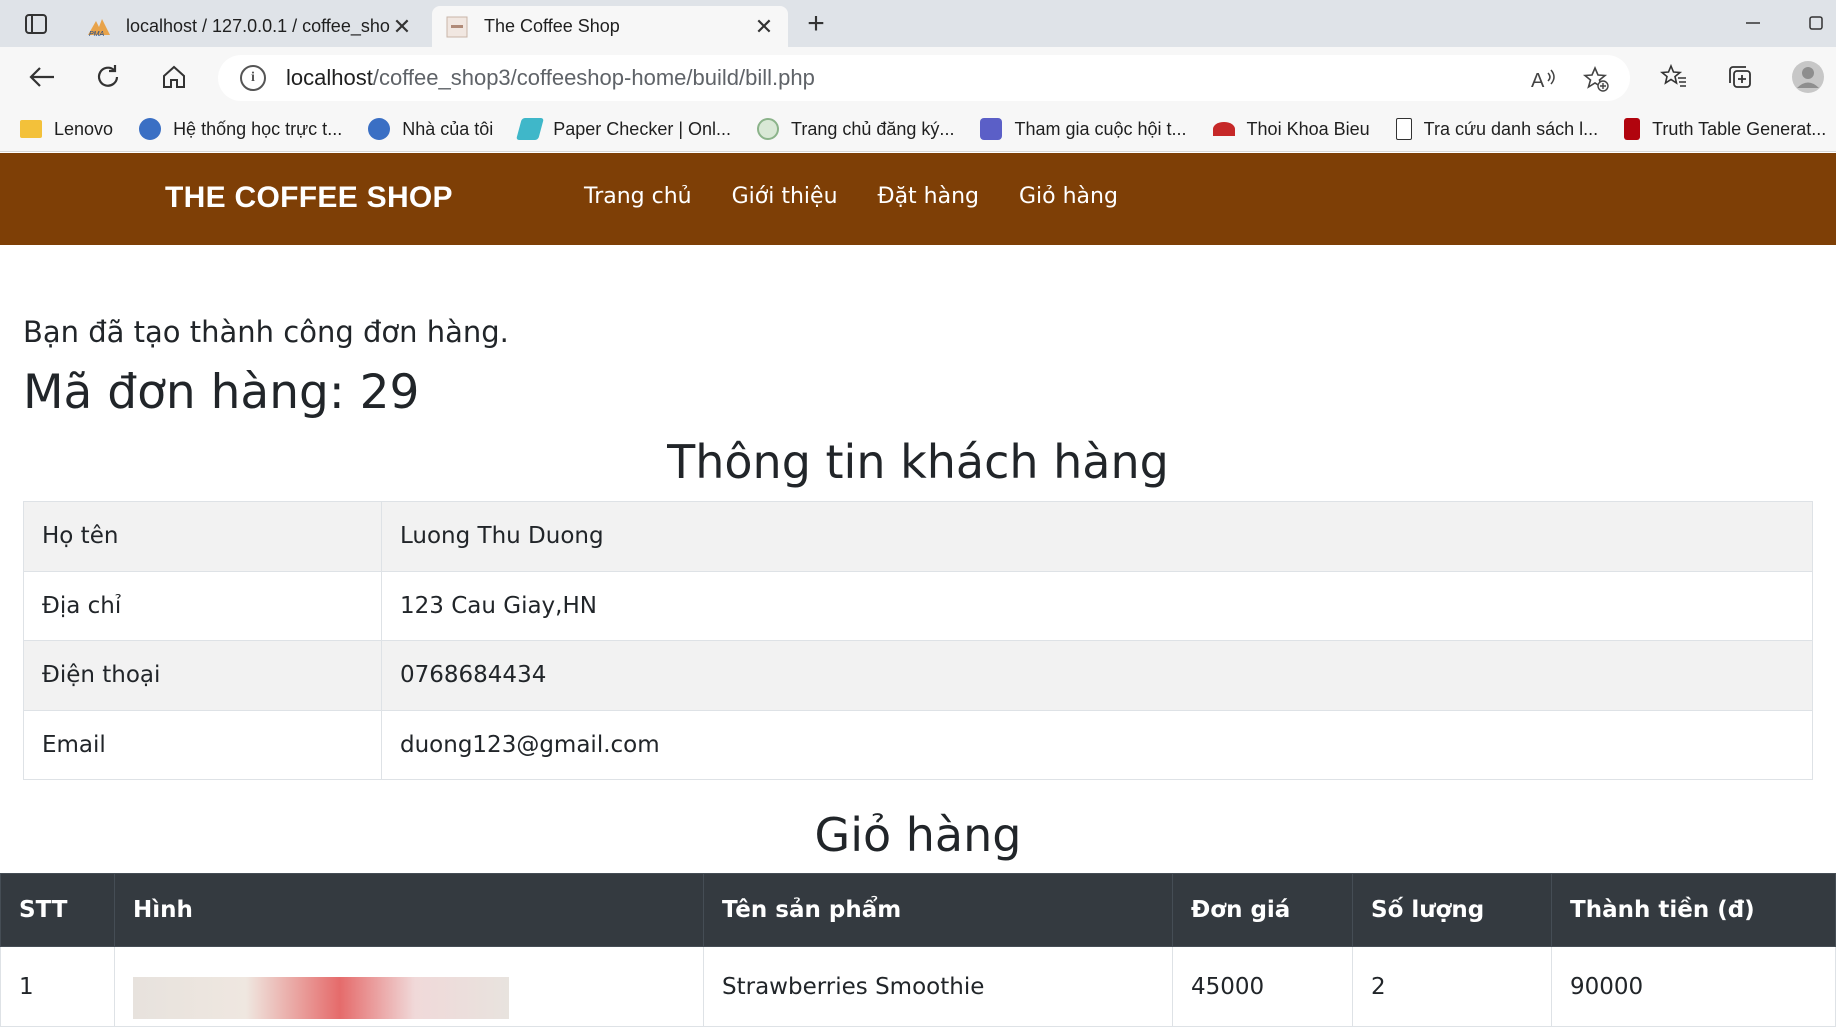 The image size is (1836, 1027). Describe the element at coordinates (918, 835) in the screenshot. I see `cart-heading: Giỏ hàng` at that location.